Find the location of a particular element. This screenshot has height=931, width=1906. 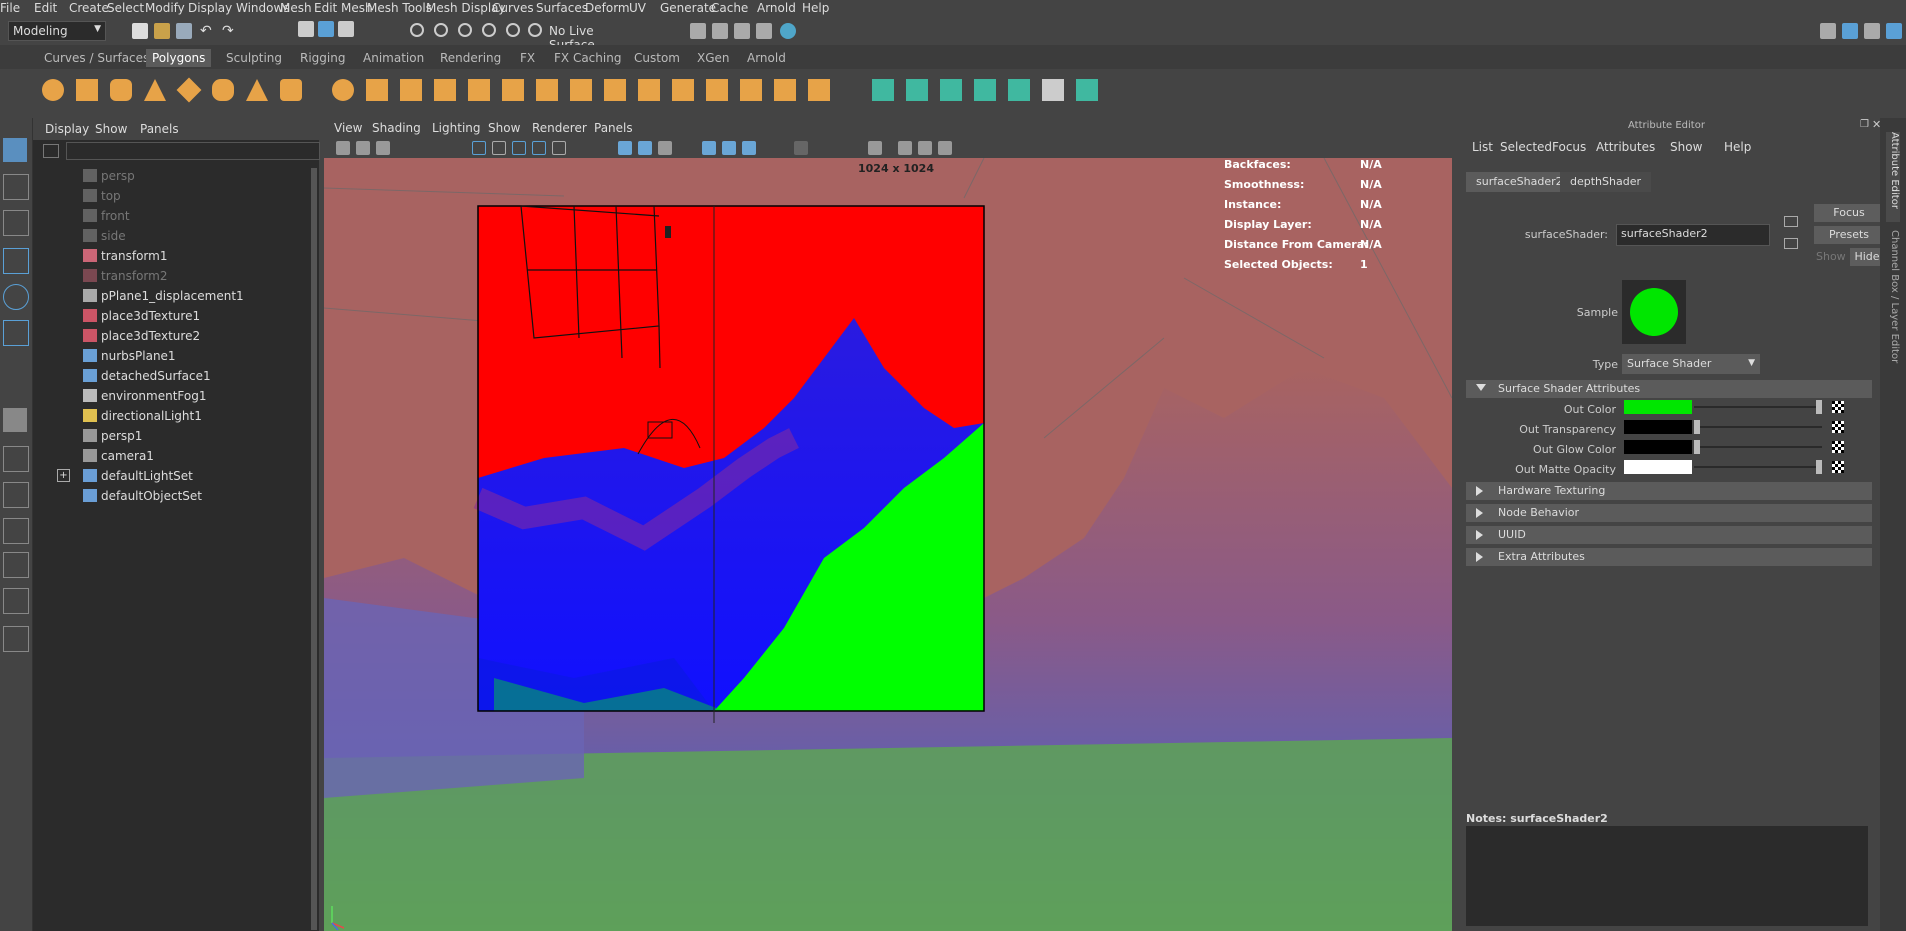

outliner-item: nurbsPlane1 is located at coordinates (168, 356).